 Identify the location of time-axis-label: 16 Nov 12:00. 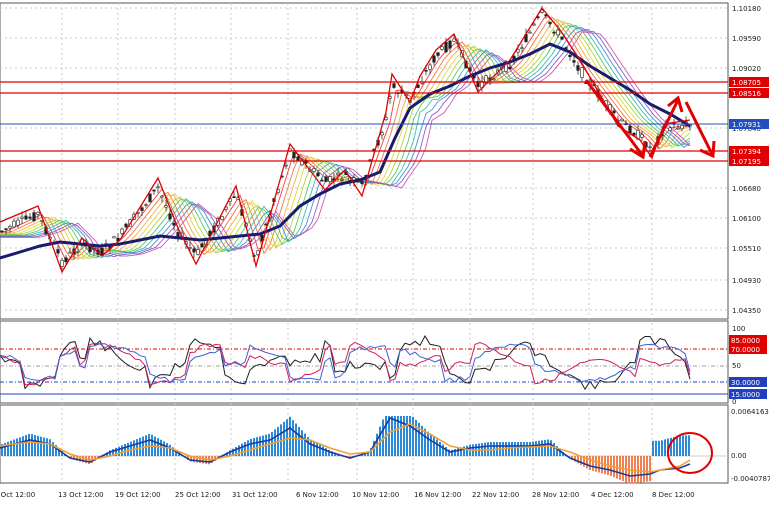
(437, 495).